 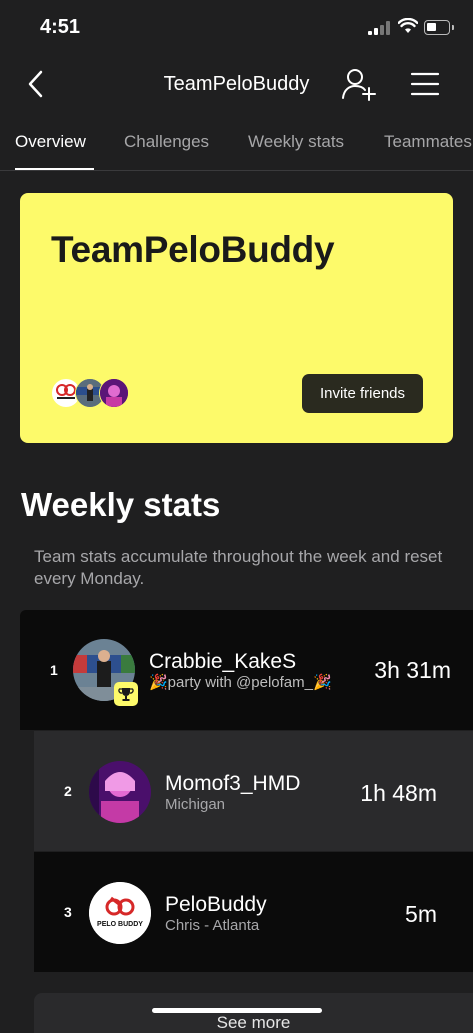 What do you see at coordinates (166, 142) in the screenshot?
I see `tab-challenges: Challenges` at bounding box center [166, 142].